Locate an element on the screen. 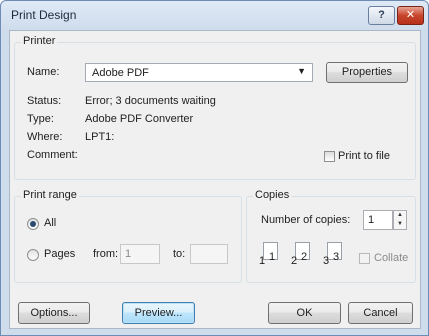  ok-label: OK is located at coordinates (304, 313).